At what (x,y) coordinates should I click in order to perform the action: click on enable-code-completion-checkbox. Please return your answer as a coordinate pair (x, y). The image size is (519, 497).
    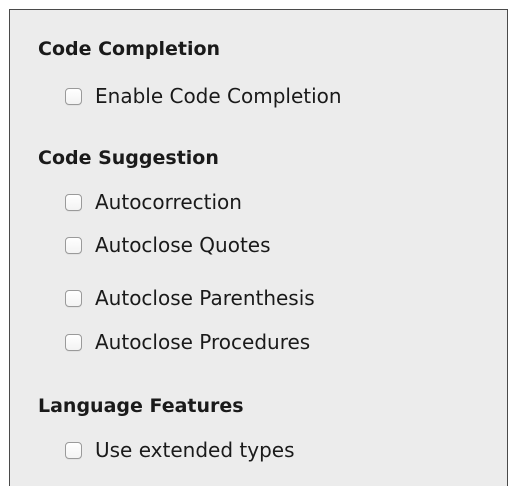
    Looking at the image, I should click on (73, 96).